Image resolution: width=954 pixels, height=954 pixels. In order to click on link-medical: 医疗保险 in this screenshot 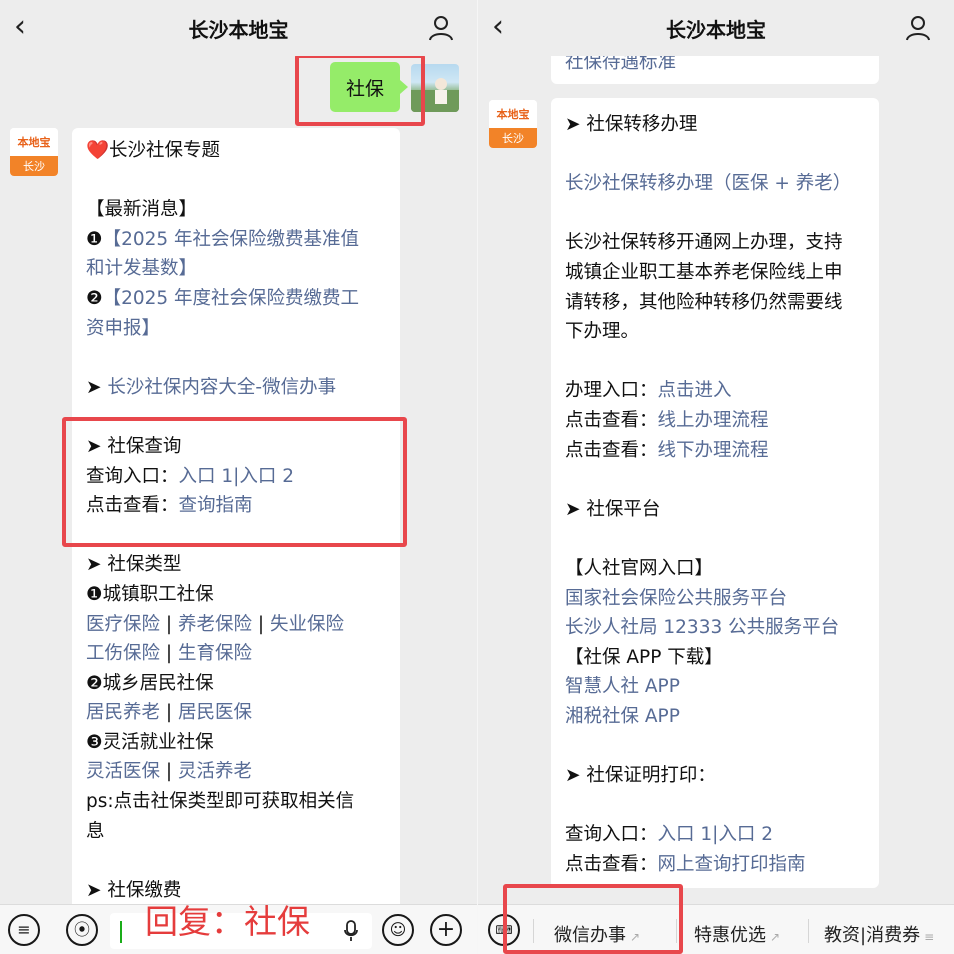, I will do `click(123, 624)`.